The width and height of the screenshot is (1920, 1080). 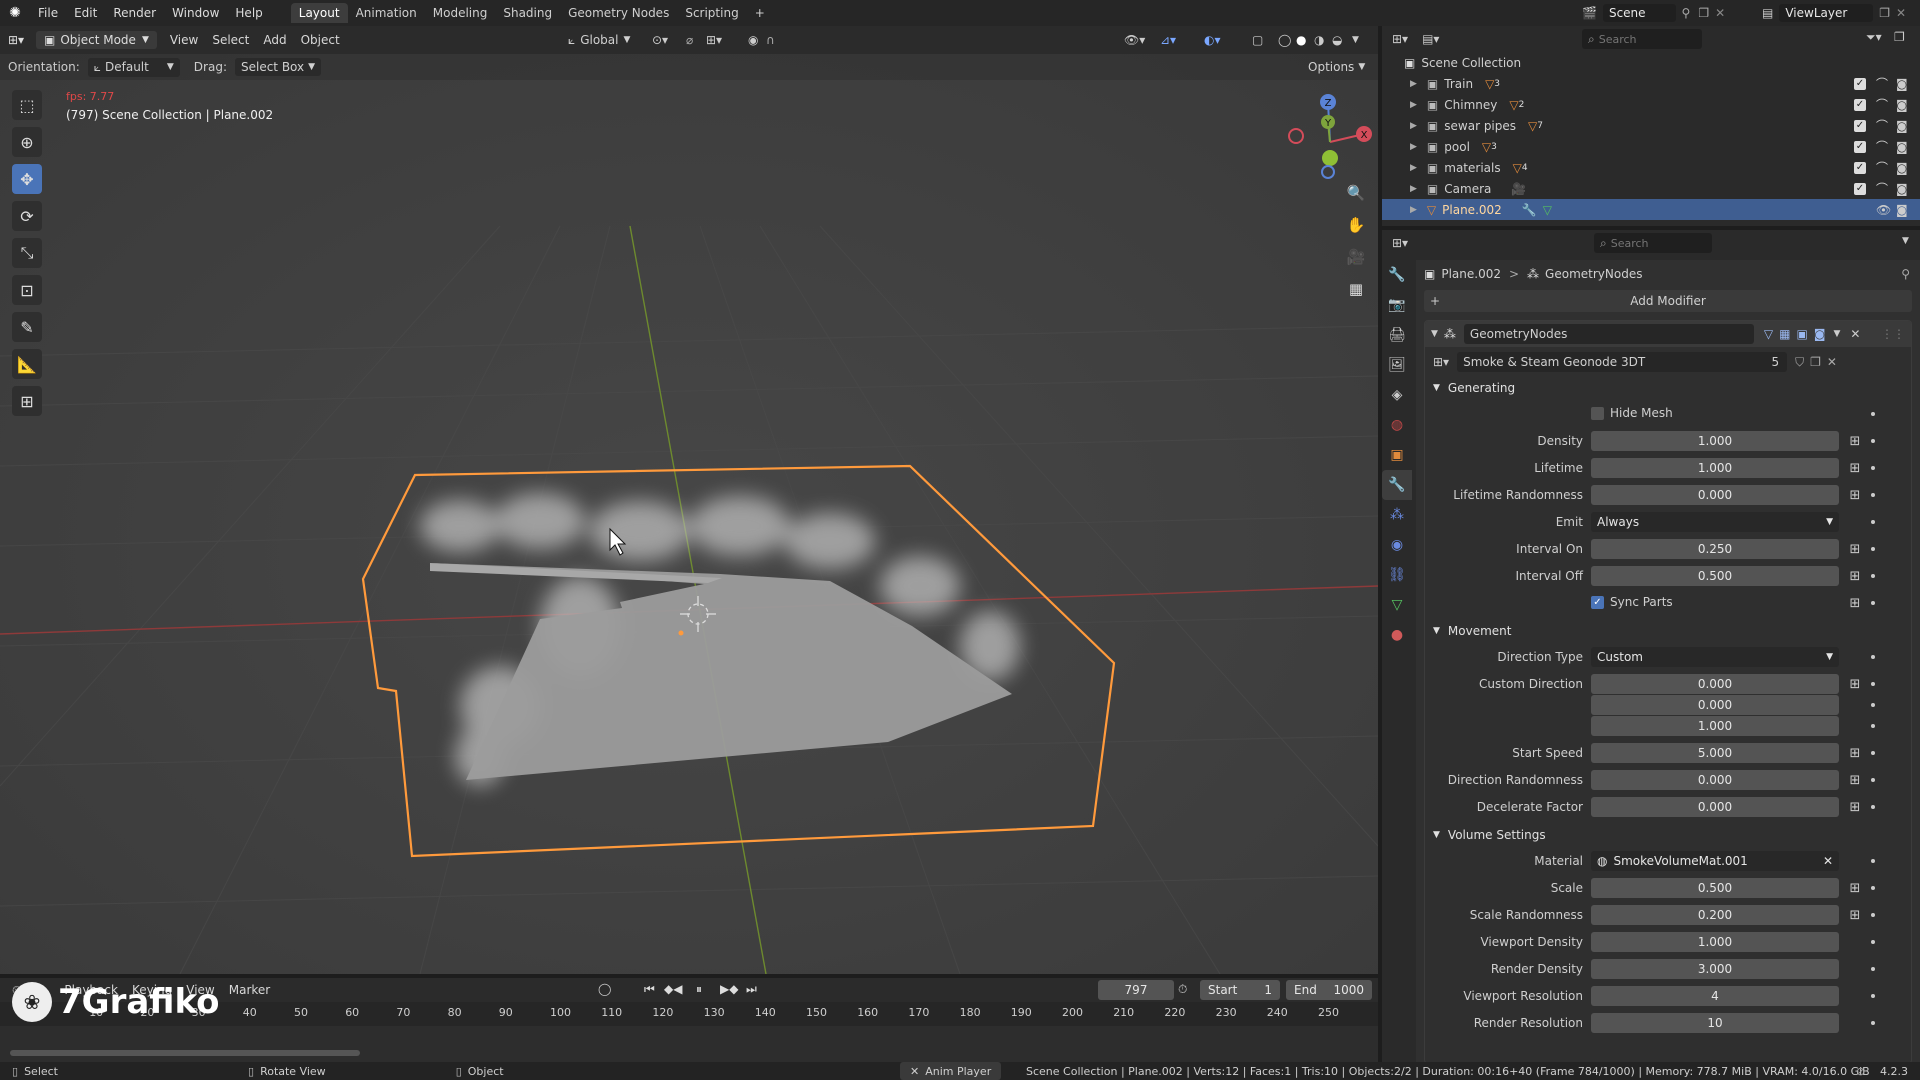 What do you see at coordinates (184, 40) in the screenshot?
I see `menu-view: View` at bounding box center [184, 40].